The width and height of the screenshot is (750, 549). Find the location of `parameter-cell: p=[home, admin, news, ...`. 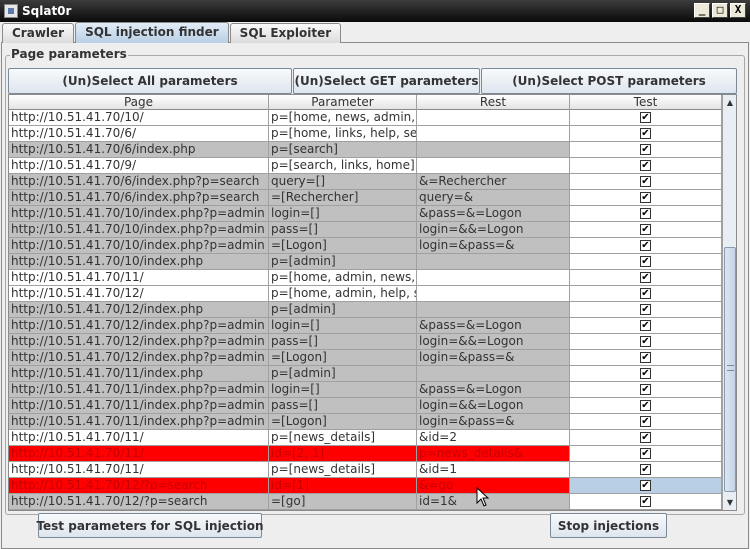

parameter-cell: p=[home, admin, news, ... is located at coordinates (343, 278).